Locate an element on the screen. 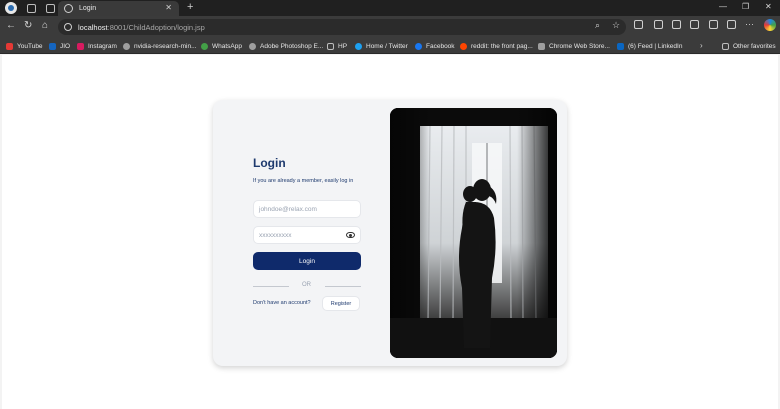 This screenshot has width=780, height=409. tab-close-icon: ✕ is located at coordinates (168, 7).